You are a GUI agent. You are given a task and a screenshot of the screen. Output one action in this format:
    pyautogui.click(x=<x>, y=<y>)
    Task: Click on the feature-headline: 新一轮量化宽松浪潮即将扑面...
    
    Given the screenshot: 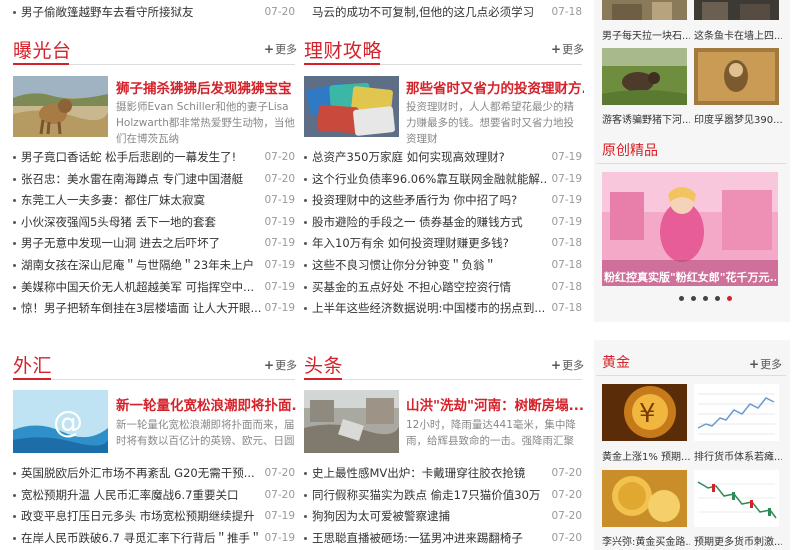 What is the action you would take?
    pyautogui.click(x=206, y=404)
    